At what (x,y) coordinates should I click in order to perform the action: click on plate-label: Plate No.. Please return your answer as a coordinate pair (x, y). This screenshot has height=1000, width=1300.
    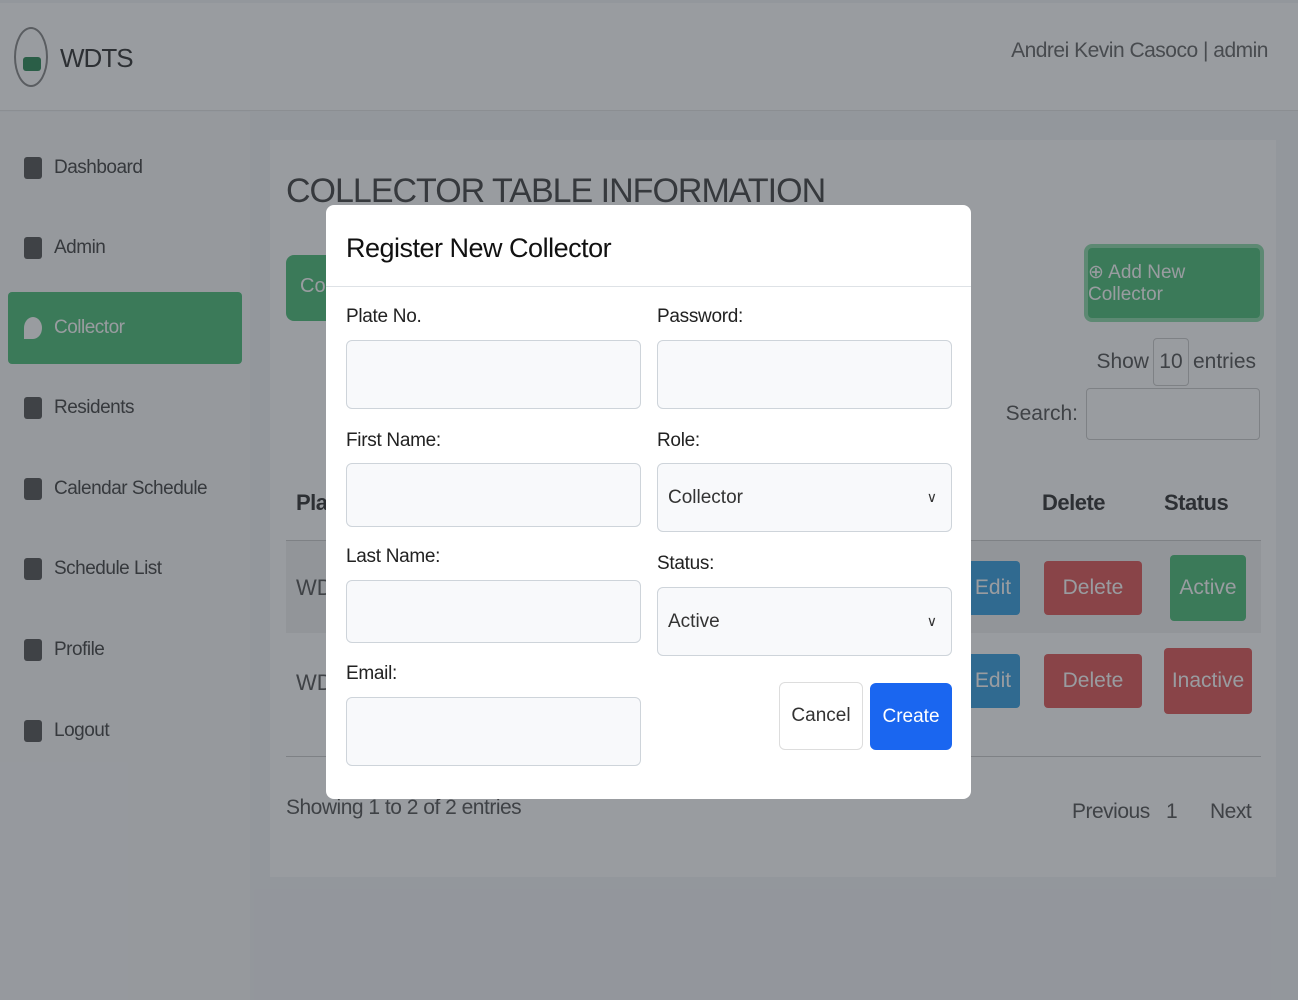
    Looking at the image, I should click on (384, 316).